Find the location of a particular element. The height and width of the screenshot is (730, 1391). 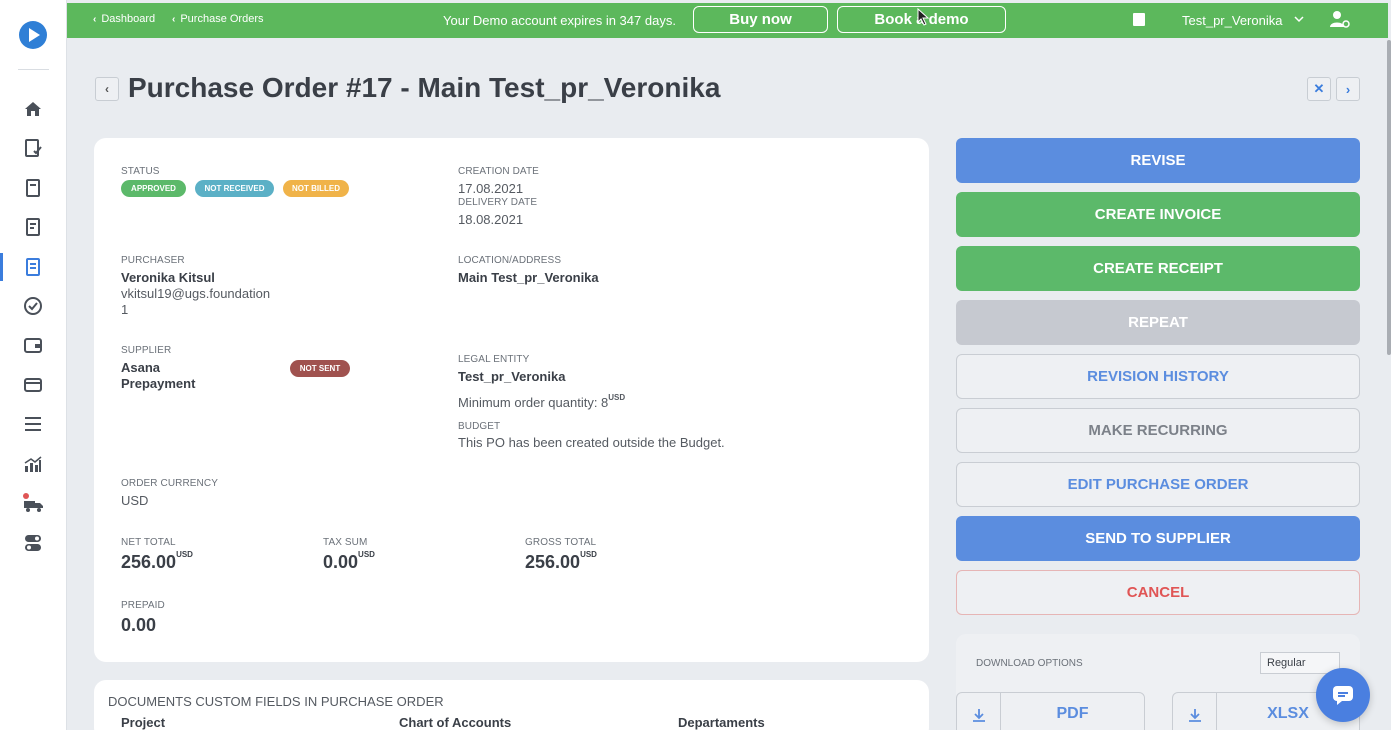

chat-icon is located at coordinates (1343, 695).